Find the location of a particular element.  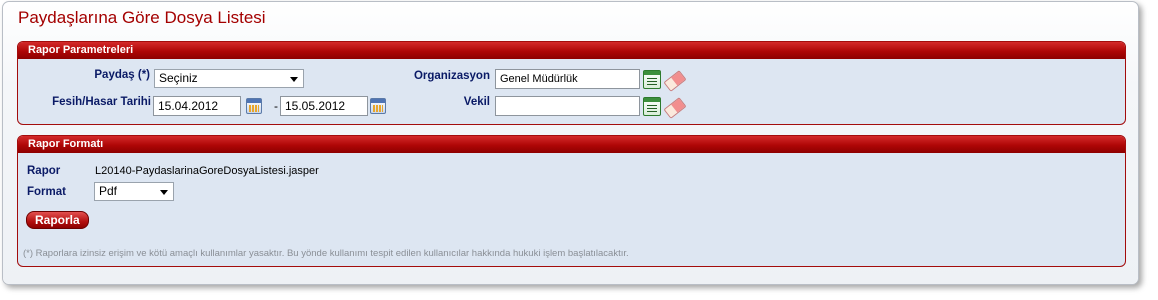

format-select-value: Pdf is located at coordinates (108, 191).